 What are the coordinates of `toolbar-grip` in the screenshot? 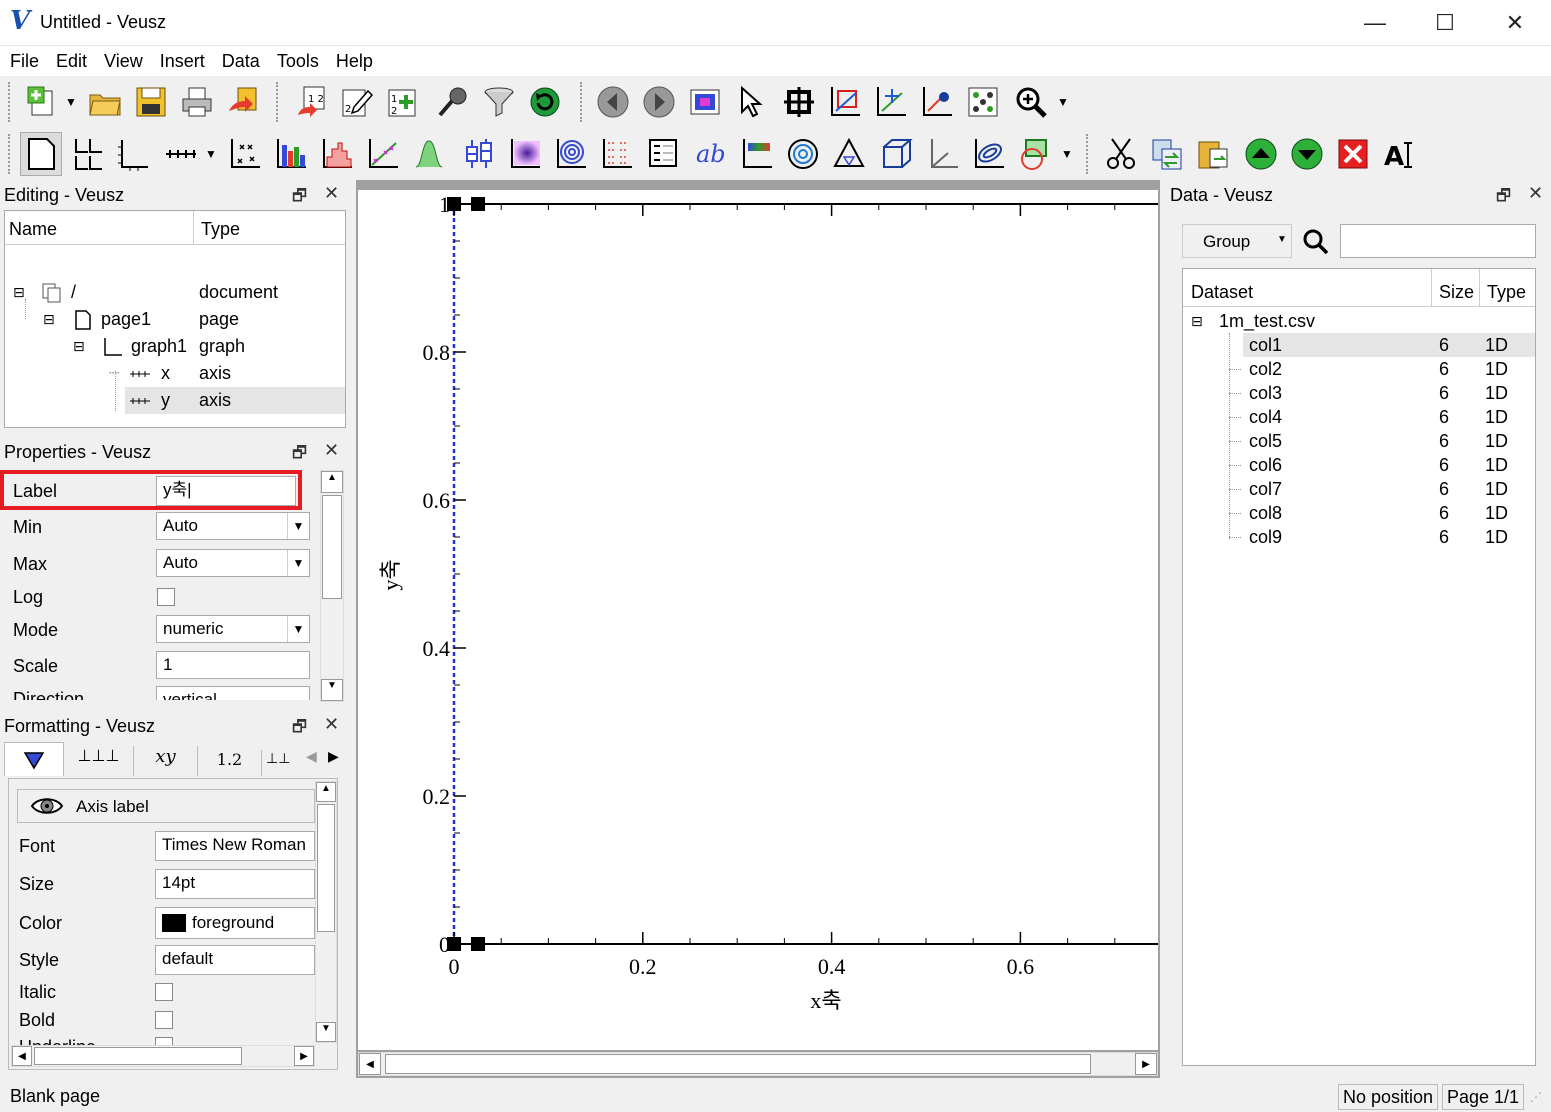 It's located at (11, 102).